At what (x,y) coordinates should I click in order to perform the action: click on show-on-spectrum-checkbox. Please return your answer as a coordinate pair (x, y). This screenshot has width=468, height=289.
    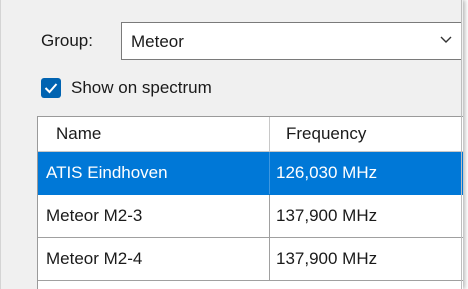
    Looking at the image, I should click on (51, 88).